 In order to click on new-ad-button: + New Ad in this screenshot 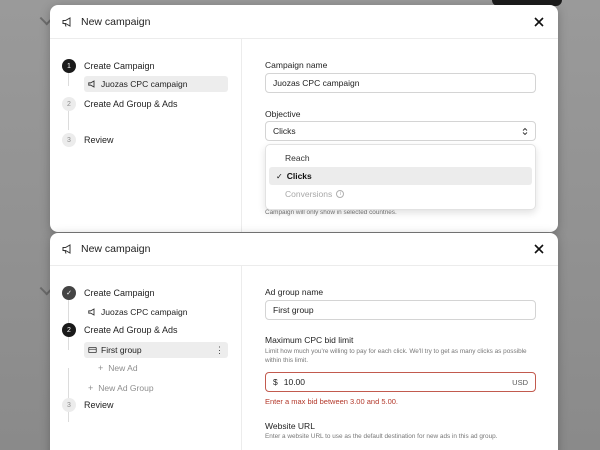, I will do `click(118, 368)`.